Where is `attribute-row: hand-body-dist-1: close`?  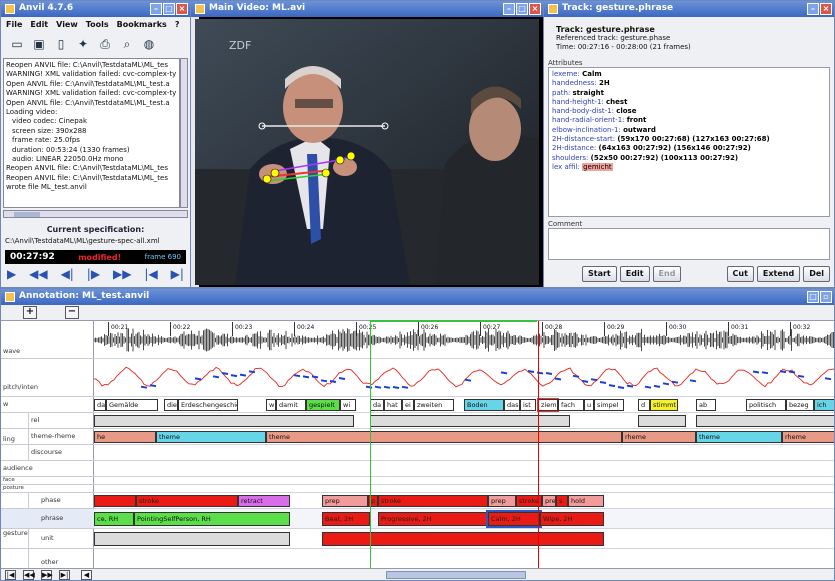
attribute-row: hand-body-dist-1: close is located at coordinates (689, 111).